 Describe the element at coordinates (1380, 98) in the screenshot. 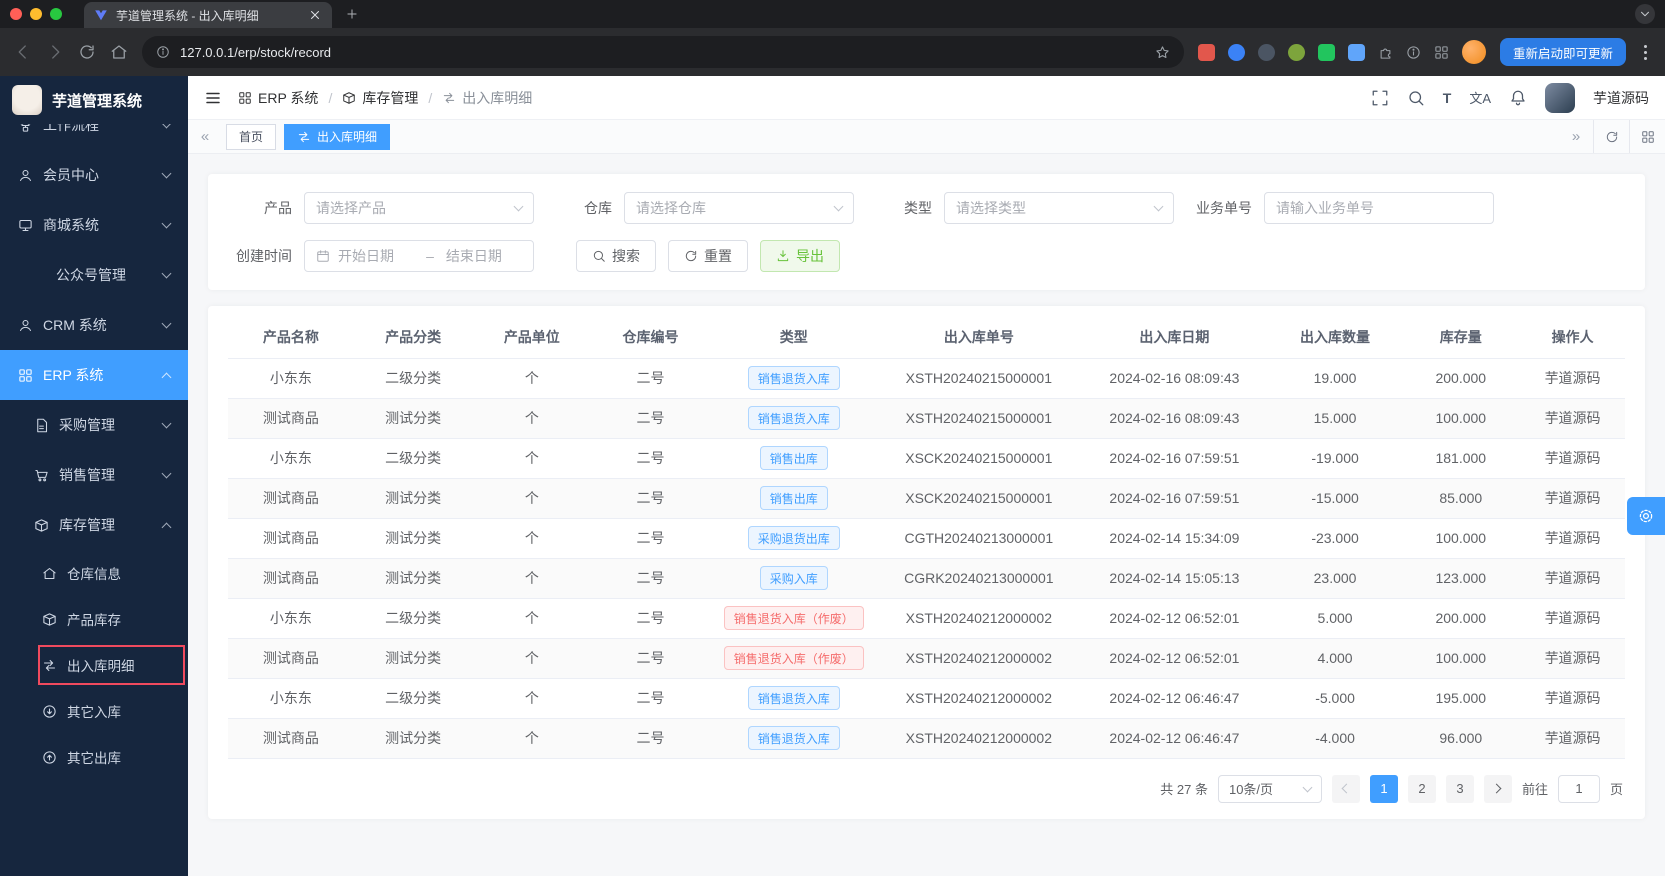

I see `fullscreen-icon` at that location.